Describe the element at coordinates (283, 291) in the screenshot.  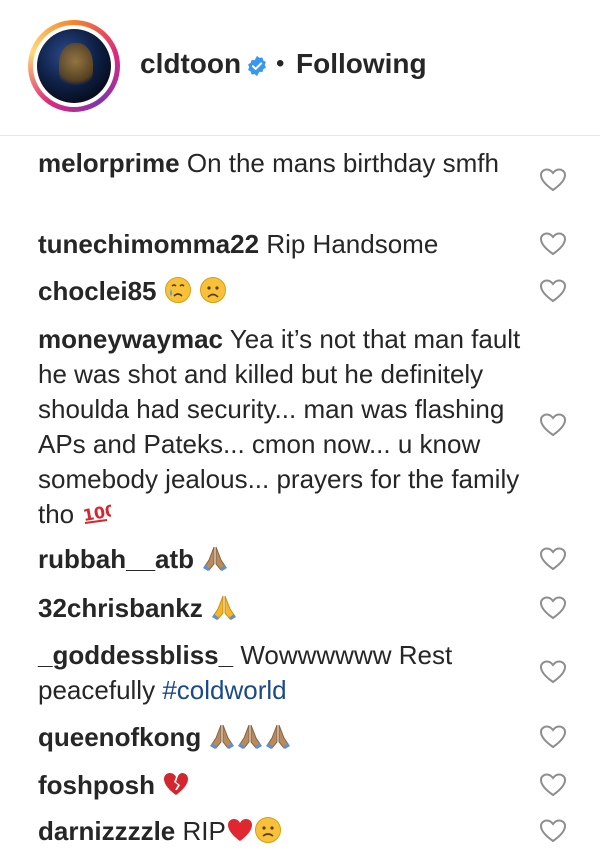
I see `comment-item: choclei85` at that location.